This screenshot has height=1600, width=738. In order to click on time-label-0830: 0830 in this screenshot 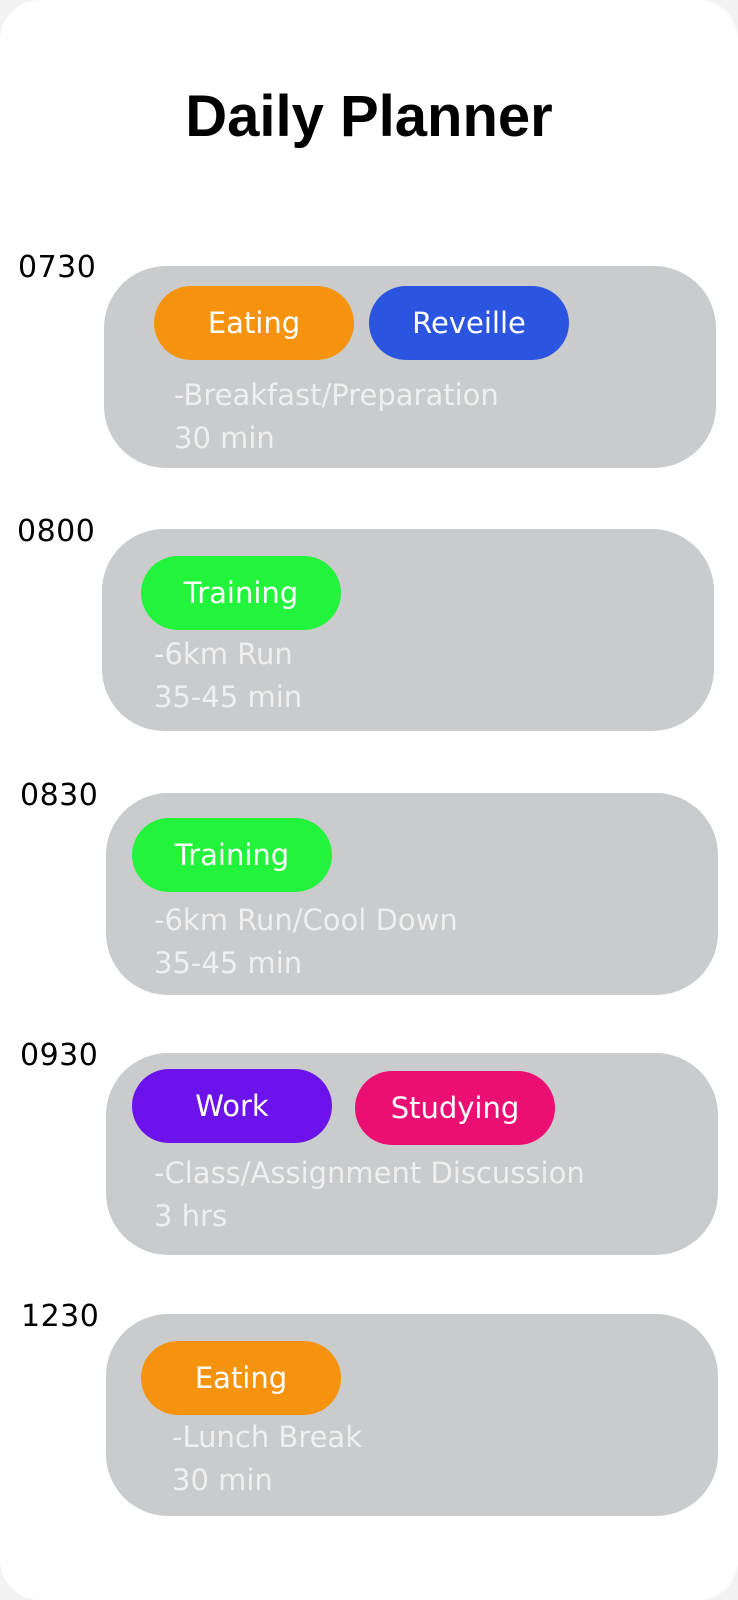, I will do `click(59, 795)`.